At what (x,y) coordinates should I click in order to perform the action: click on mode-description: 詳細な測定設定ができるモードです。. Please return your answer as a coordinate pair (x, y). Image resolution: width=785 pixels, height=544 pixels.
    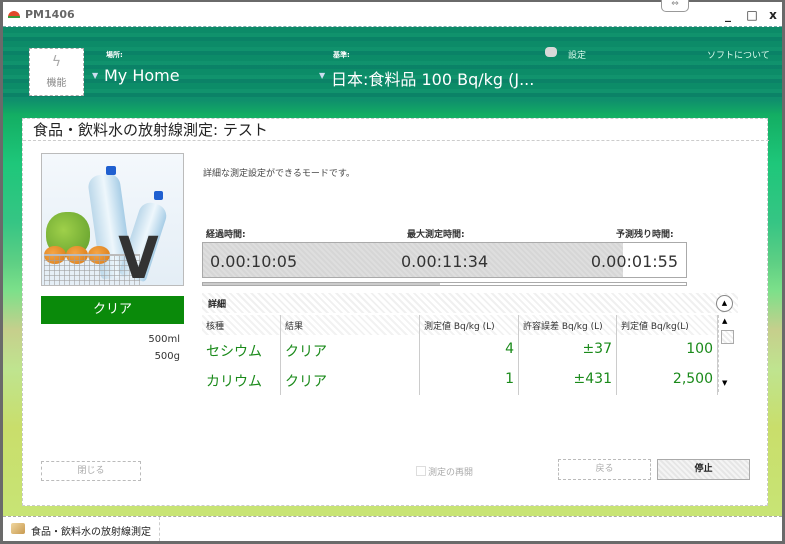
    Looking at the image, I should click on (279, 174).